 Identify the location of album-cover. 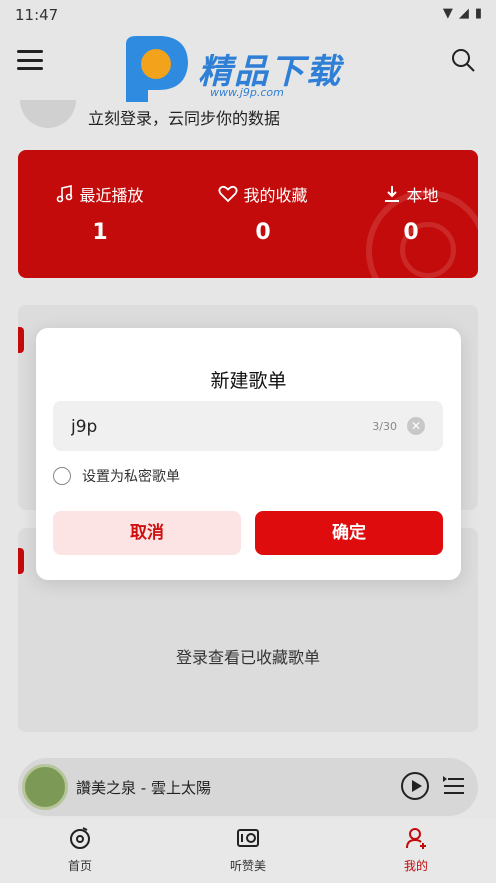
(45, 787).